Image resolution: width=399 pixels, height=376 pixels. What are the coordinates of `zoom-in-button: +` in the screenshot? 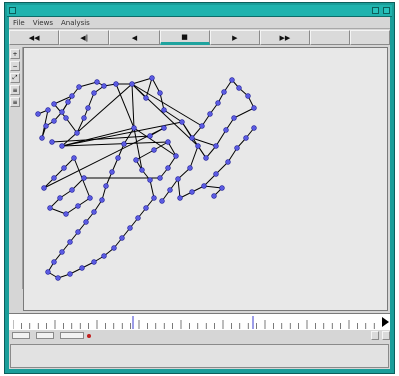 It's located at (15, 54).